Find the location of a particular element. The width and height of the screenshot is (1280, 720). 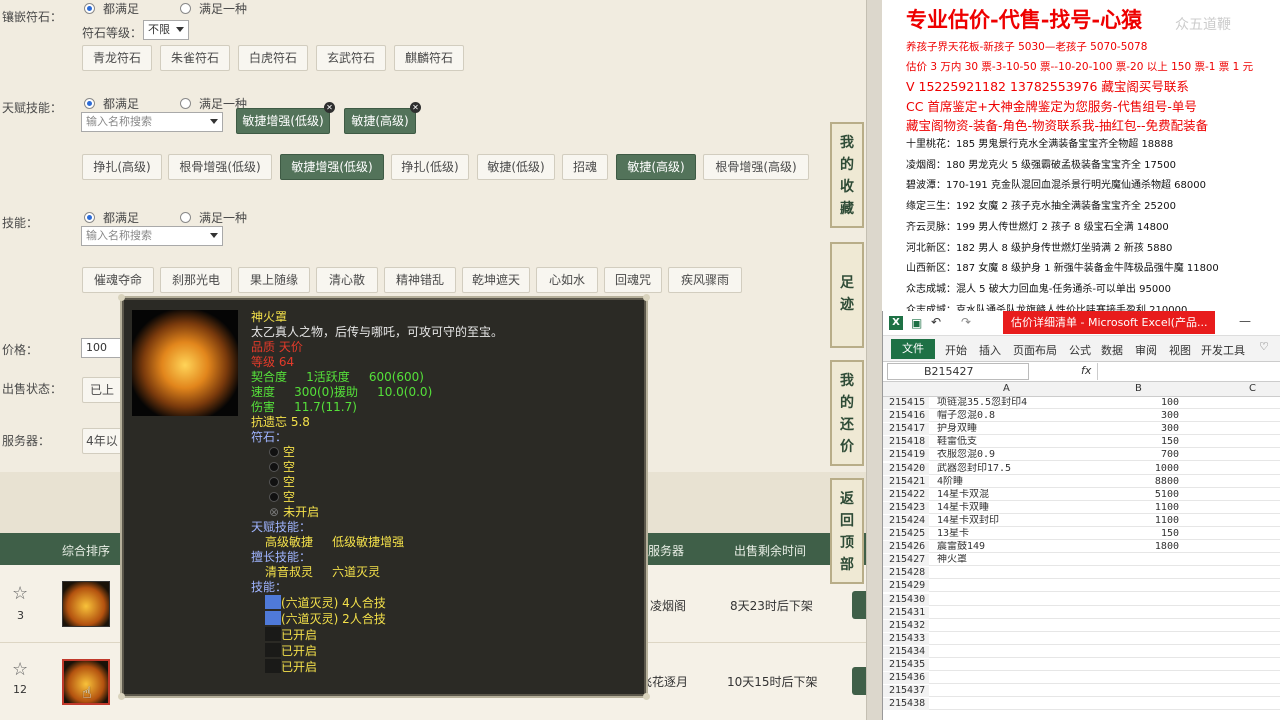

cell-b: 150 is located at coordinates (1129, 534).